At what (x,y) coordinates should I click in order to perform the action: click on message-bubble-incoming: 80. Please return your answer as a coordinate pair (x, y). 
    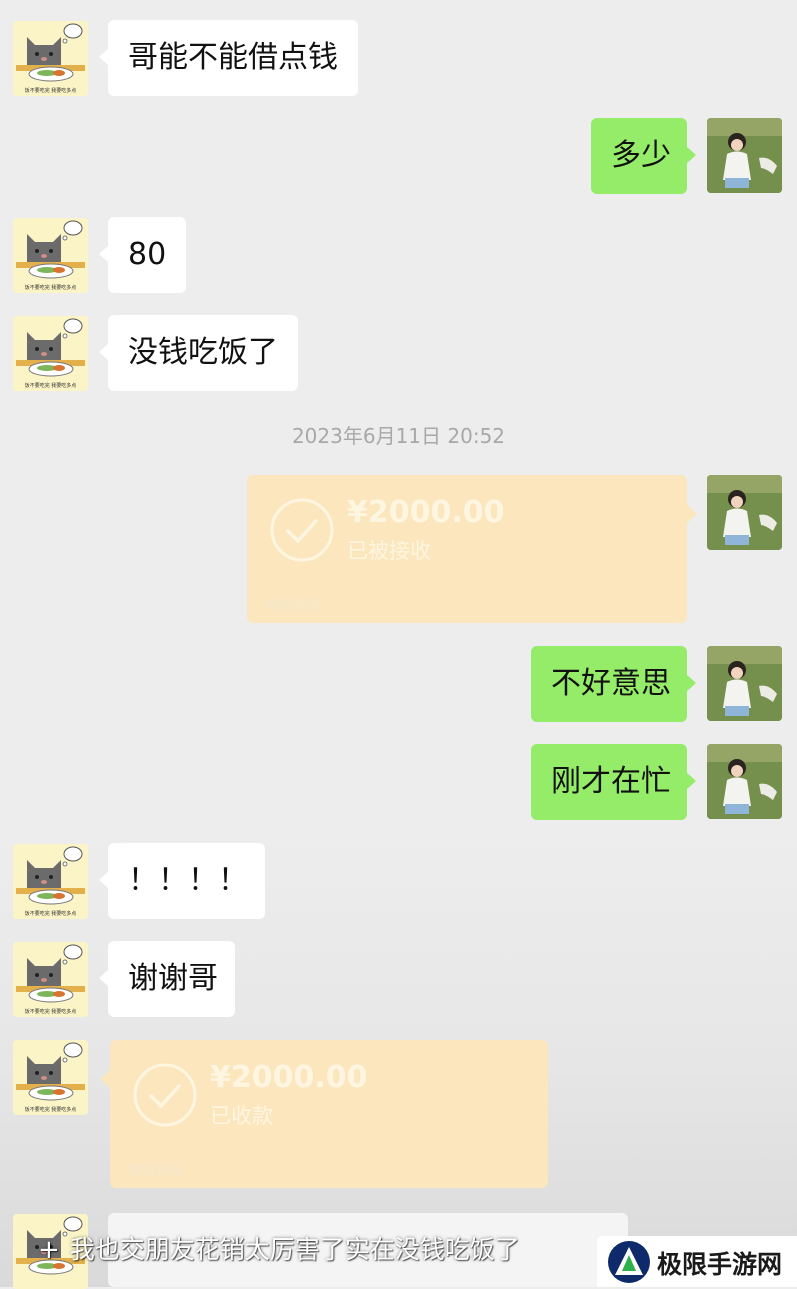
    Looking at the image, I should click on (142, 255).